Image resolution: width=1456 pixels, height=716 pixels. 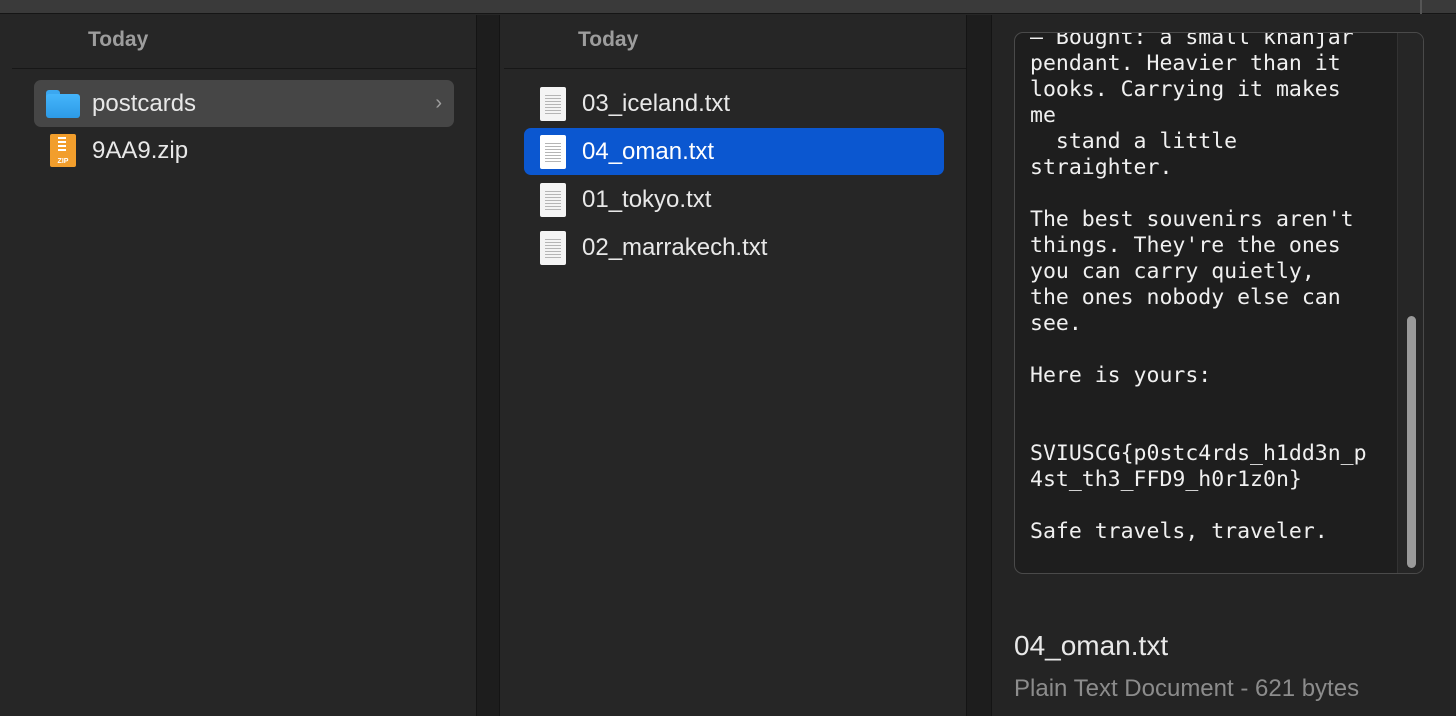 I want to click on column-1-header: Today, so click(x=244, y=42).